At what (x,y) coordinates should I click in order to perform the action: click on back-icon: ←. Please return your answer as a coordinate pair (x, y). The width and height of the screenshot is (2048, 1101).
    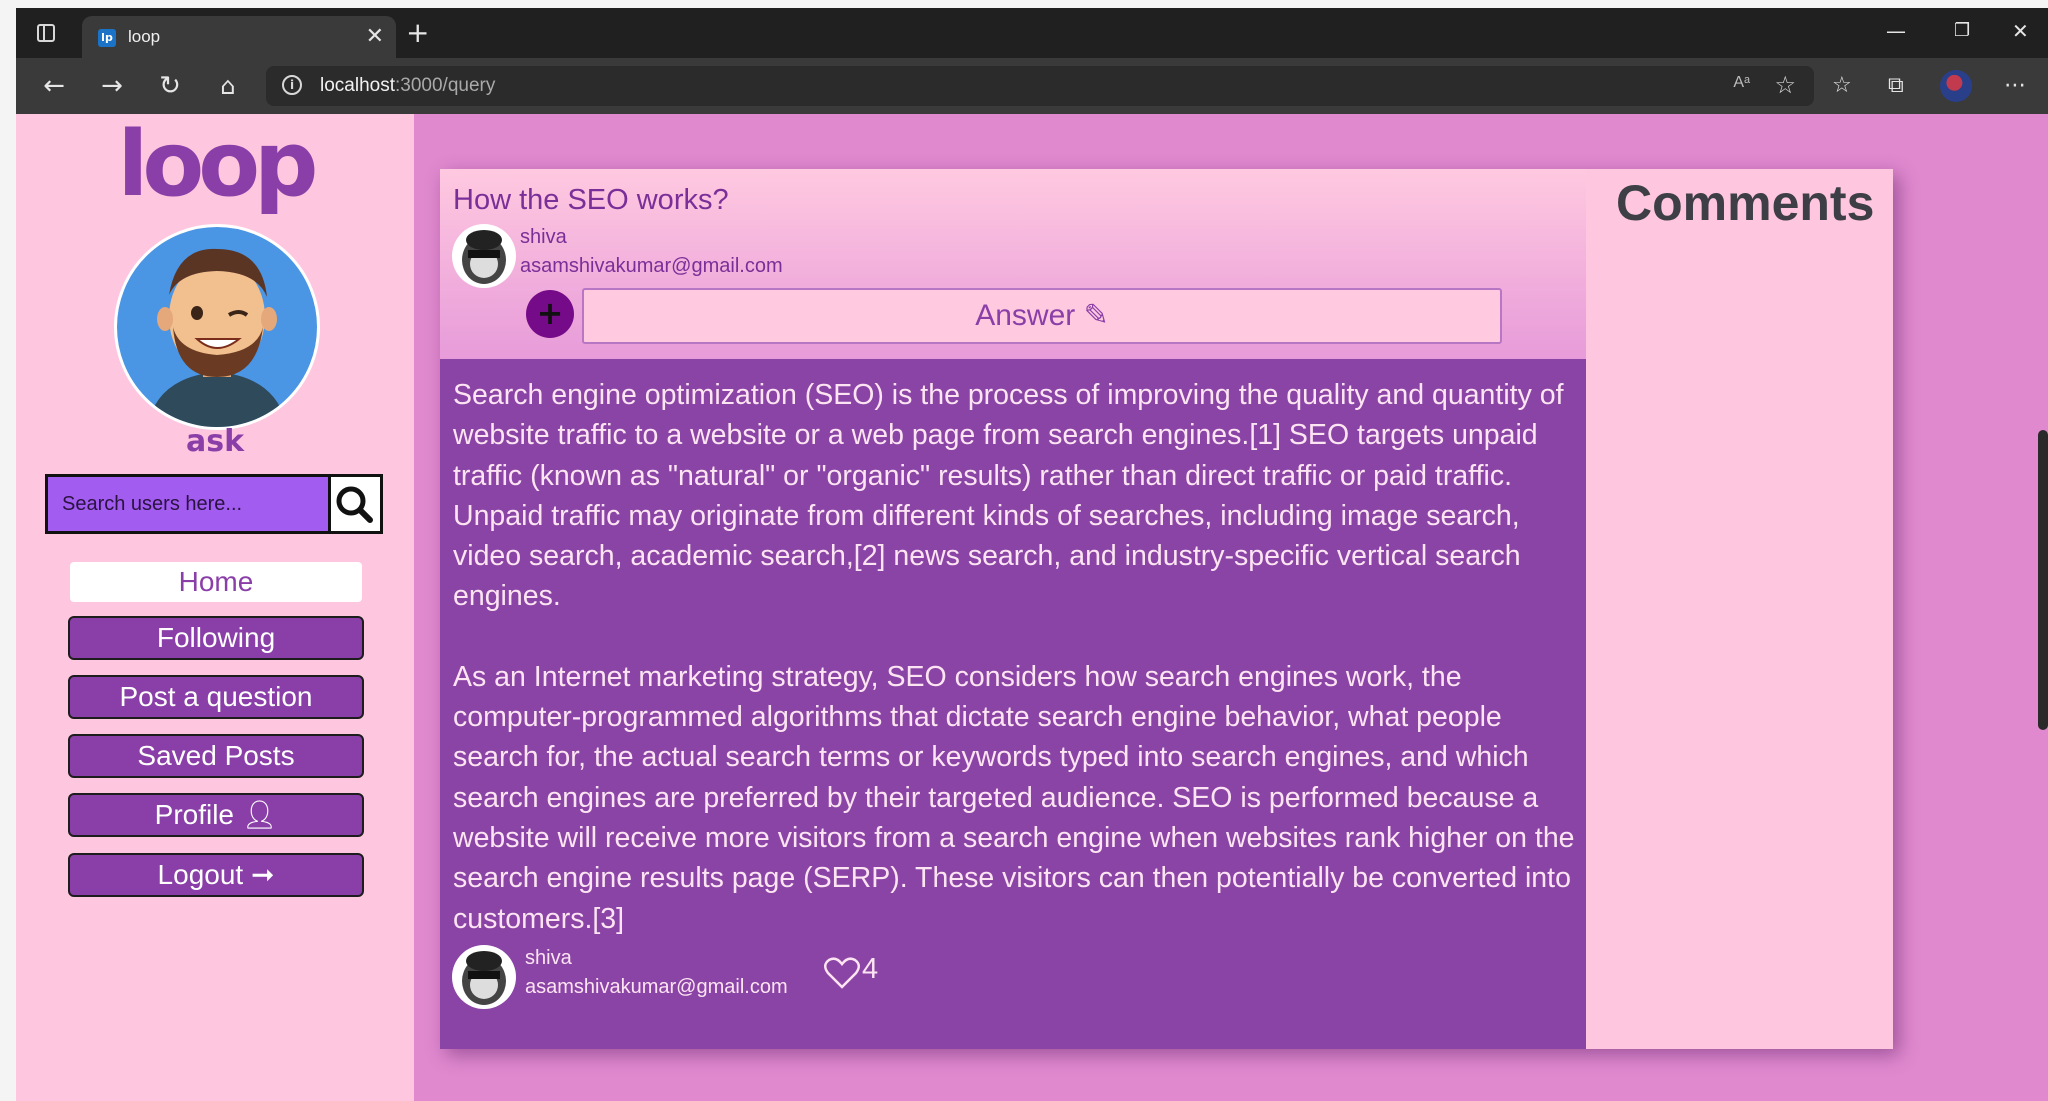
    Looking at the image, I should click on (54, 86).